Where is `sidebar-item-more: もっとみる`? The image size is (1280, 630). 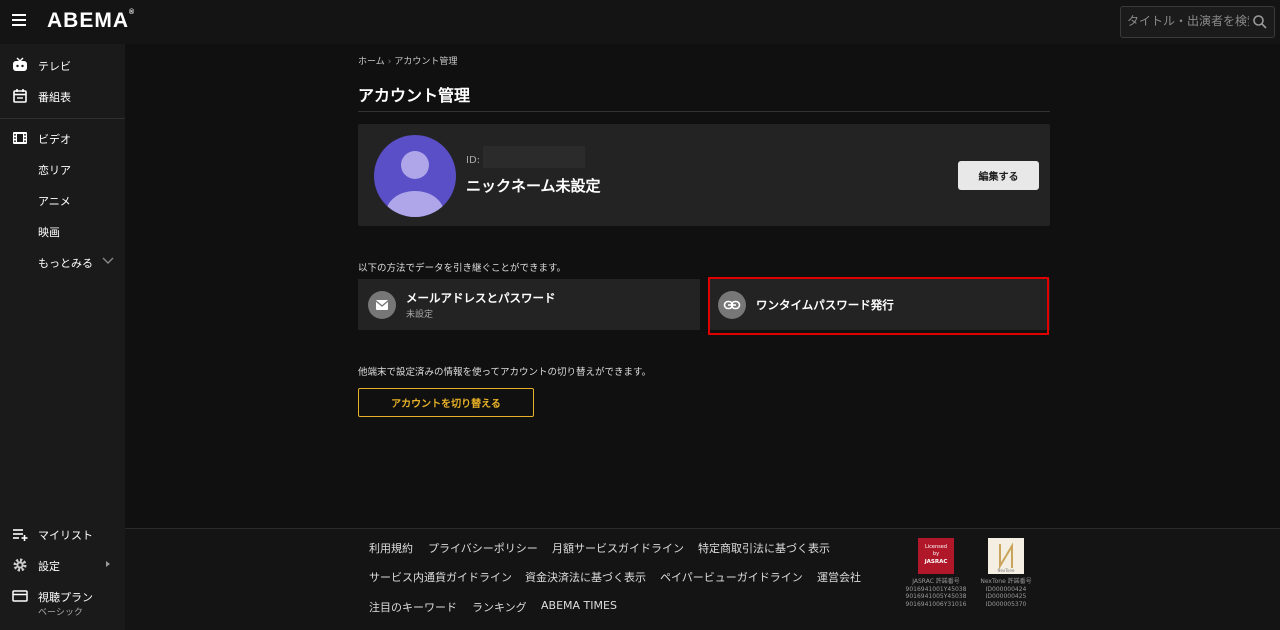
sidebar-item-more: もっとみる is located at coordinates (62, 262).